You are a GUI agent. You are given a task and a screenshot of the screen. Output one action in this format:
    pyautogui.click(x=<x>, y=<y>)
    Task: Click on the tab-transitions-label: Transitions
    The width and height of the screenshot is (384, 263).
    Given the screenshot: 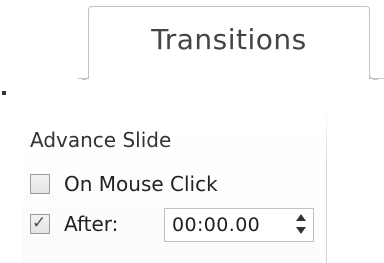 What is the action you would take?
    pyautogui.click(x=229, y=39)
    